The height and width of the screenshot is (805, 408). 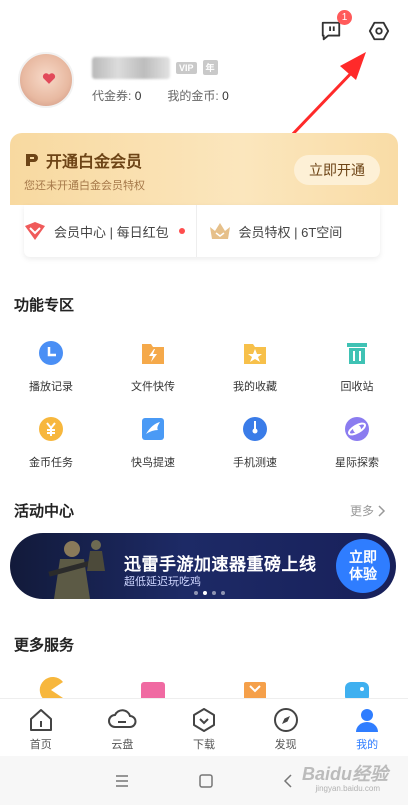 I want to click on feature-star-explore: 星际探索, so click(x=357, y=440).